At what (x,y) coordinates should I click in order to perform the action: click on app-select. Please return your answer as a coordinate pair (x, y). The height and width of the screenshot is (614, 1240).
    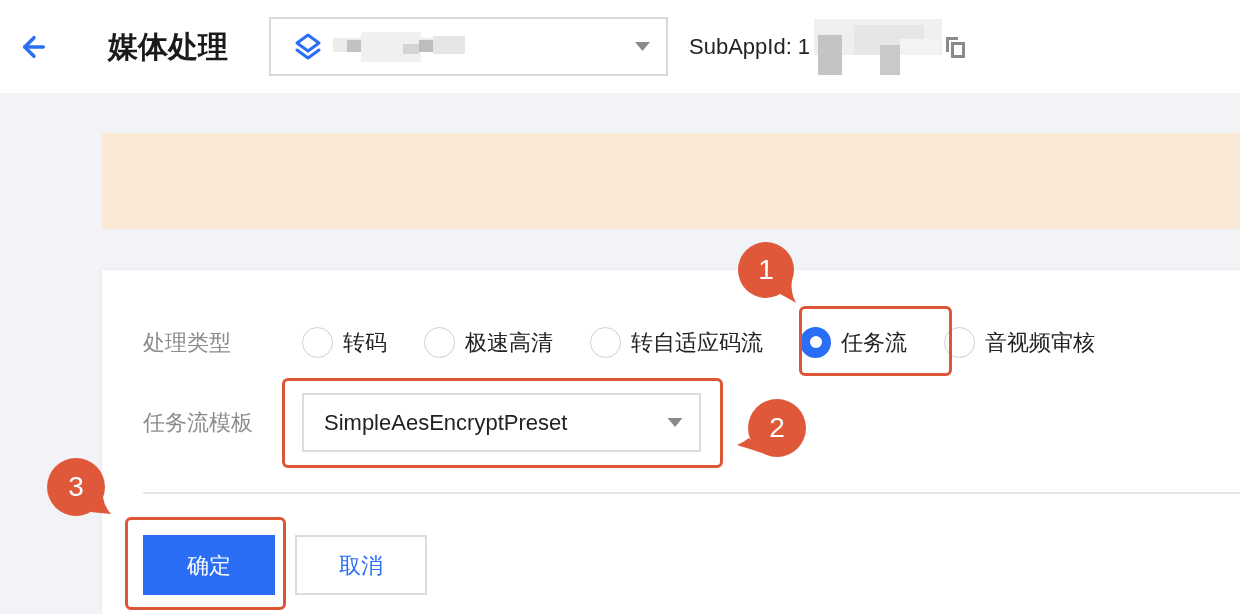
    Looking at the image, I should click on (468, 46).